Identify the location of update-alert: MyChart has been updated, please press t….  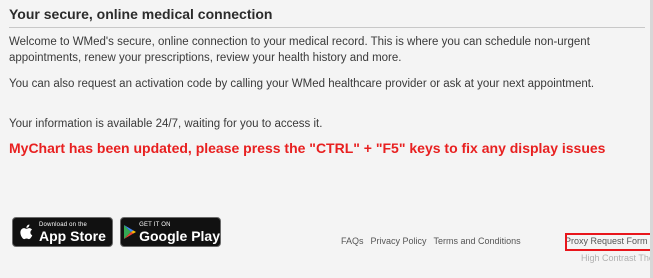
(307, 148).